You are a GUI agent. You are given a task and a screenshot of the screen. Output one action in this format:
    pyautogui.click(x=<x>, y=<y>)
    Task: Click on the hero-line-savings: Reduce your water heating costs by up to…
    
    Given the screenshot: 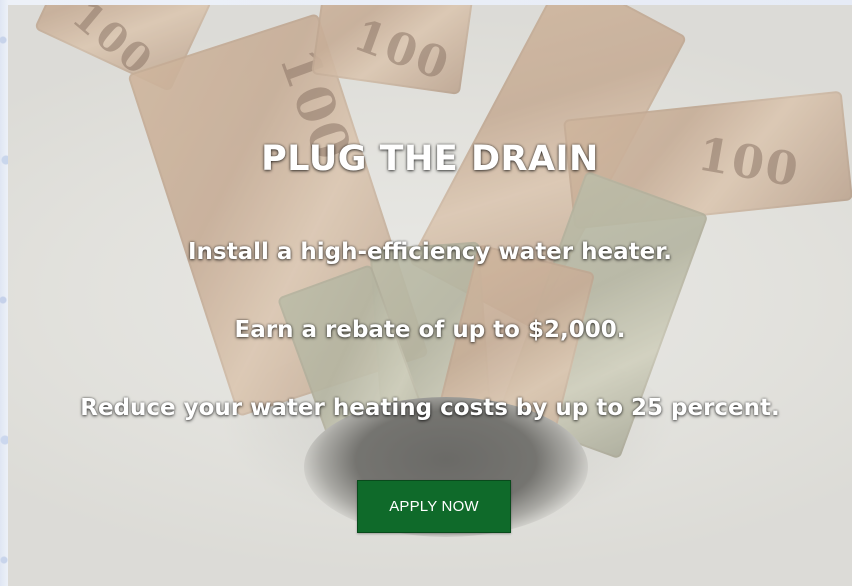 What is the action you would take?
    pyautogui.click(x=430, y=408)
    